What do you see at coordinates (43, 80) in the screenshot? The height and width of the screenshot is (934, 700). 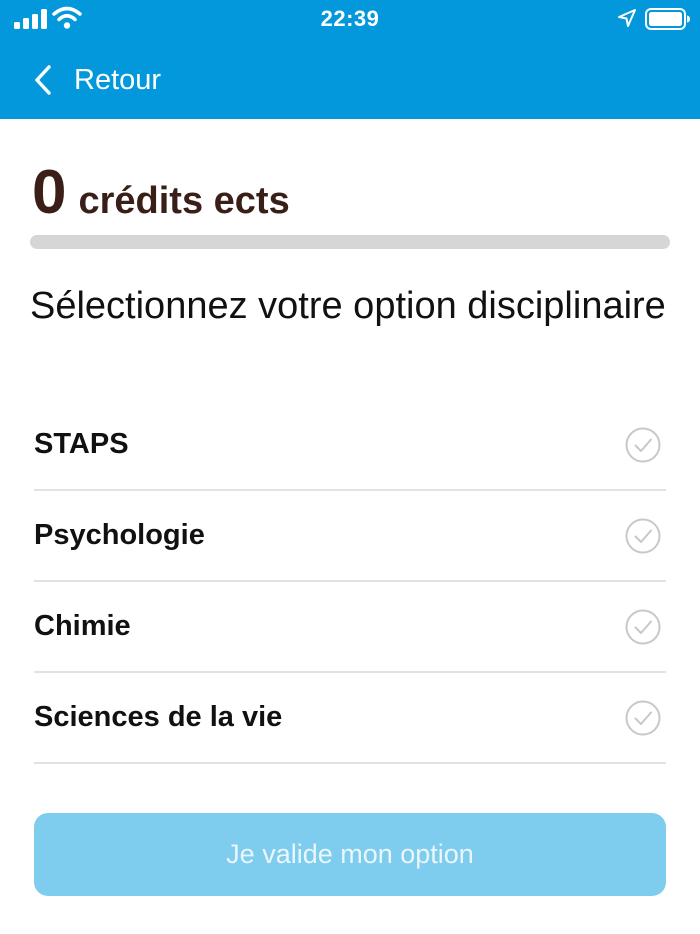 I see `chevron-left-icon` at bounding box center [43, 80].